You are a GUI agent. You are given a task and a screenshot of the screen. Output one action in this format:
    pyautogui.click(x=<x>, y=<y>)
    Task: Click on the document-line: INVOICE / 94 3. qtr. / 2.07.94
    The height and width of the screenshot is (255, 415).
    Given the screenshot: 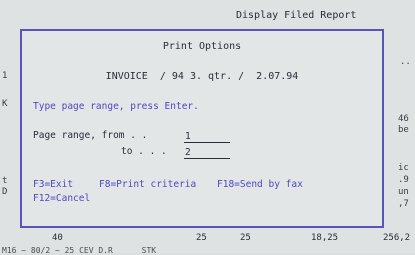 What is the action you would take?
    pyautogui.click(x=202, y=76)
    